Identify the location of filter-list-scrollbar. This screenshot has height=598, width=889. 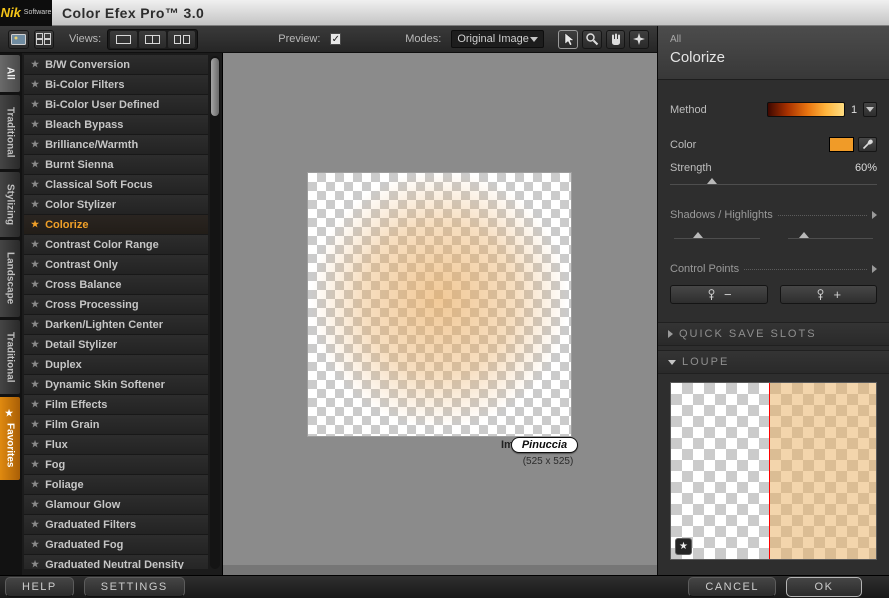
(215, 312).